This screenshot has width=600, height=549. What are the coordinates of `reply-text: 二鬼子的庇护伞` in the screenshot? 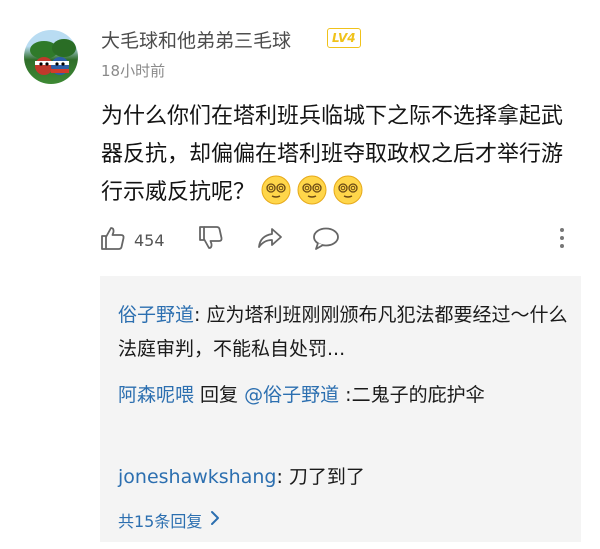 It's located at (418, 395).